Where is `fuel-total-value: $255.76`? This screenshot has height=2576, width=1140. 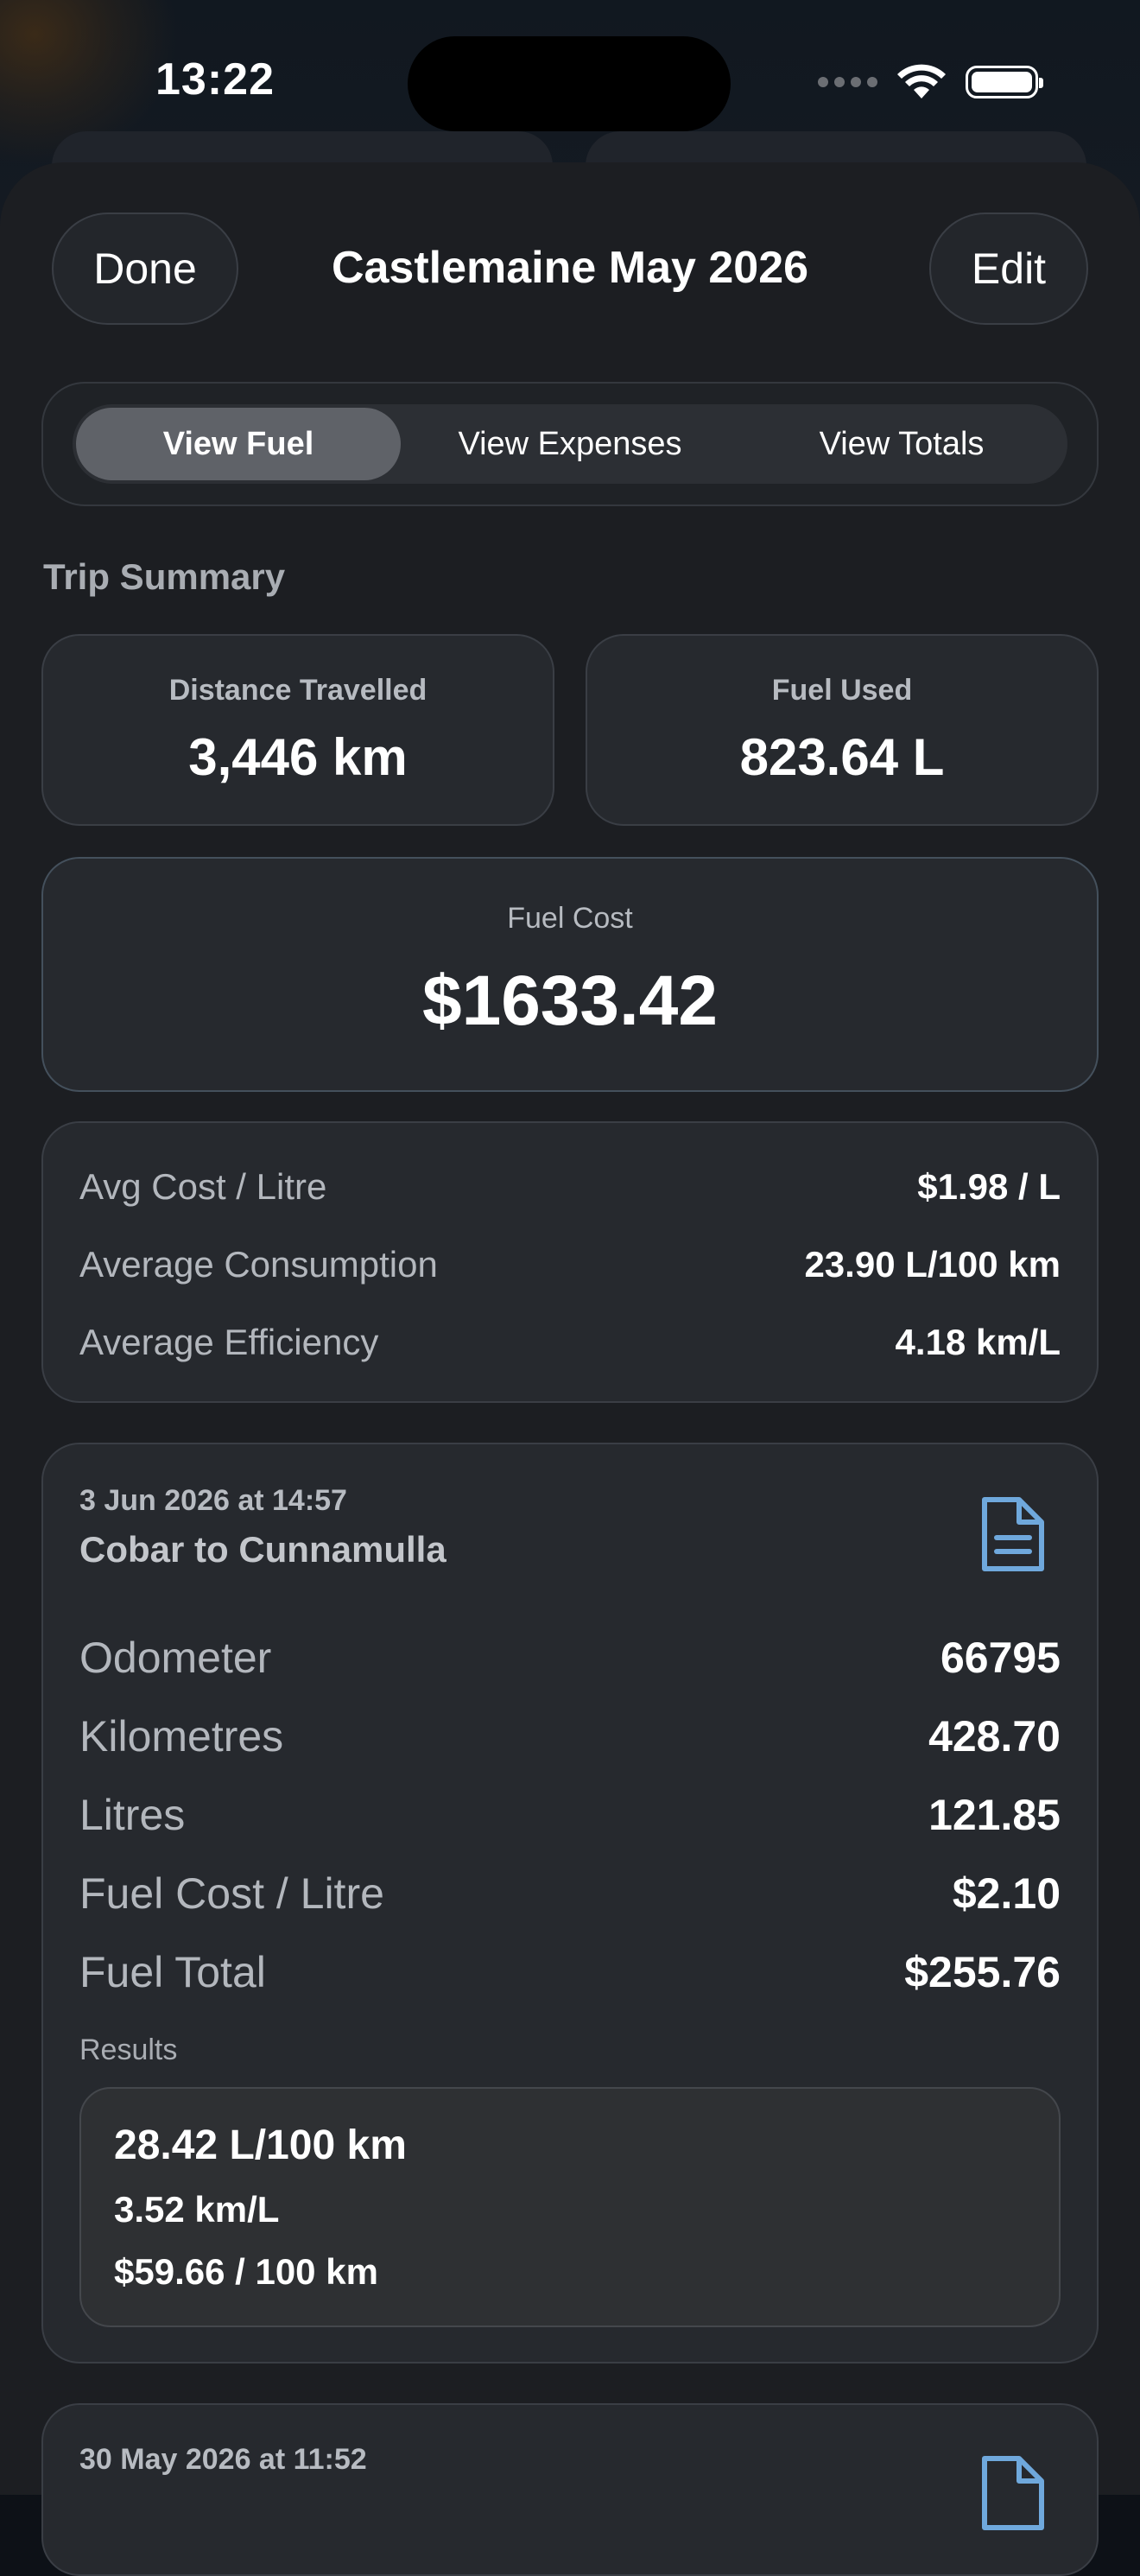 fuel-total-value: $255.76 is located at coordinates (983, 1972).